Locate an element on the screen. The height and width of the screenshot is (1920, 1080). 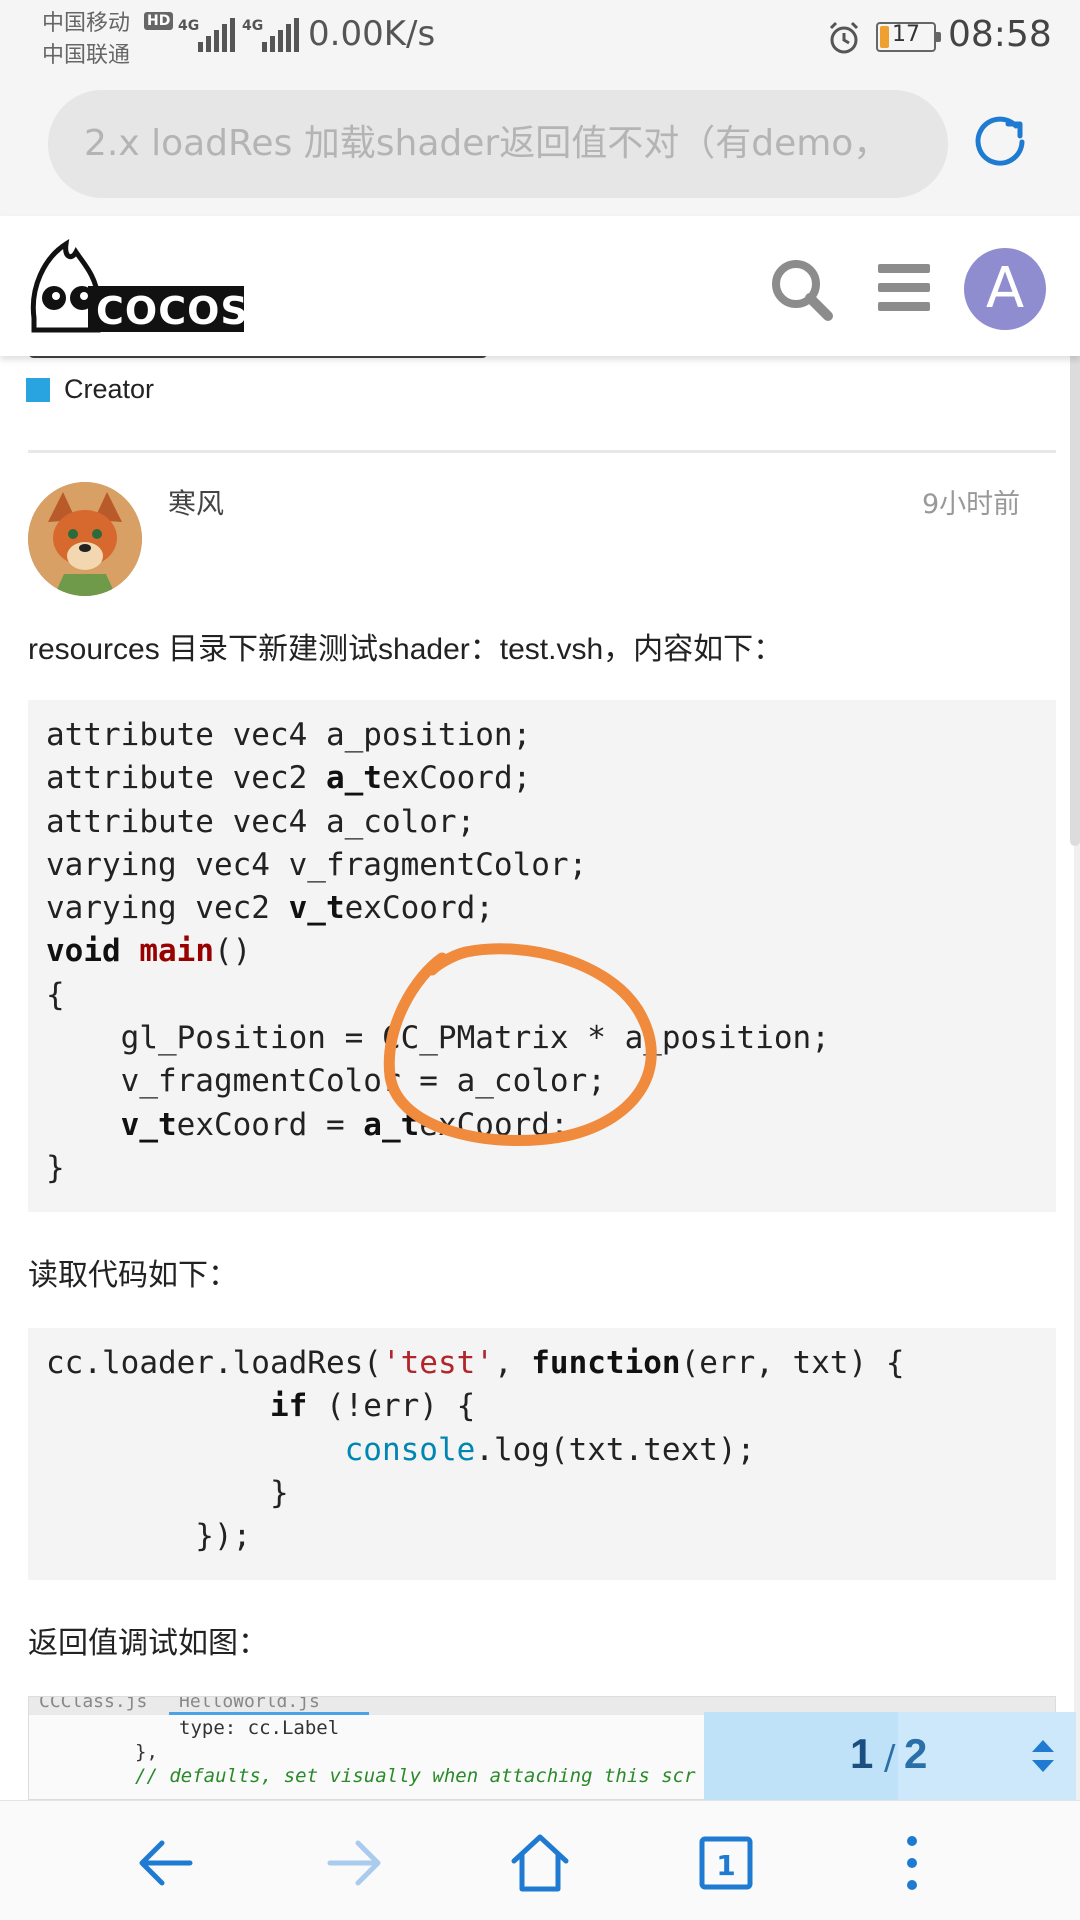
carrier-info: 中国移动 中国联通 is located at coordinates (86, 40).